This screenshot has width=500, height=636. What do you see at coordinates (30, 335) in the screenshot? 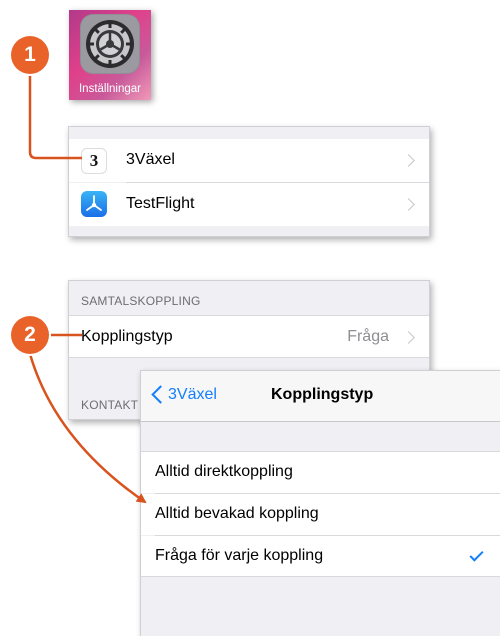
I see `step-badge-2: 2` at bounding box center [30, 335].